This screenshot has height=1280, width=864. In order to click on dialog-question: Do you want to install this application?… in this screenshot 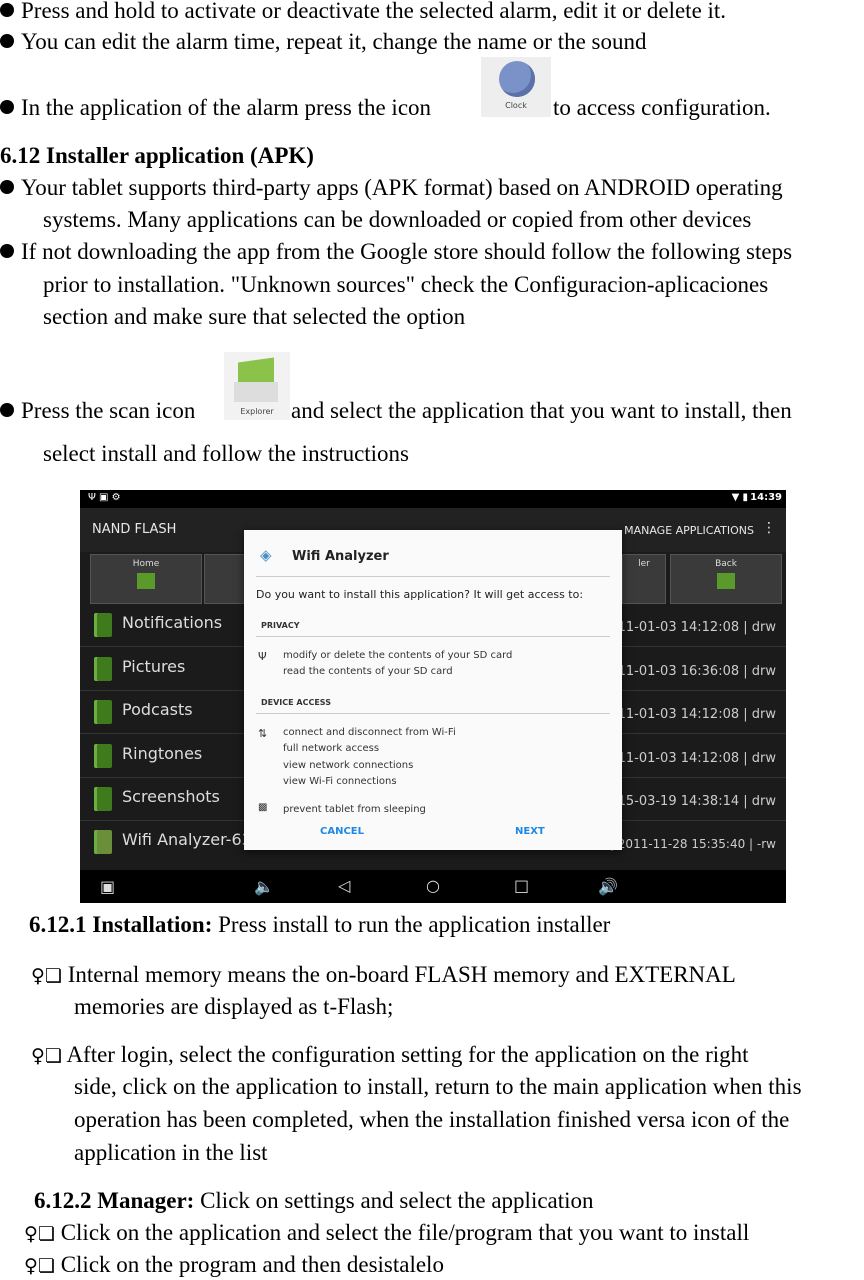, I will do `click(420, 594)`.